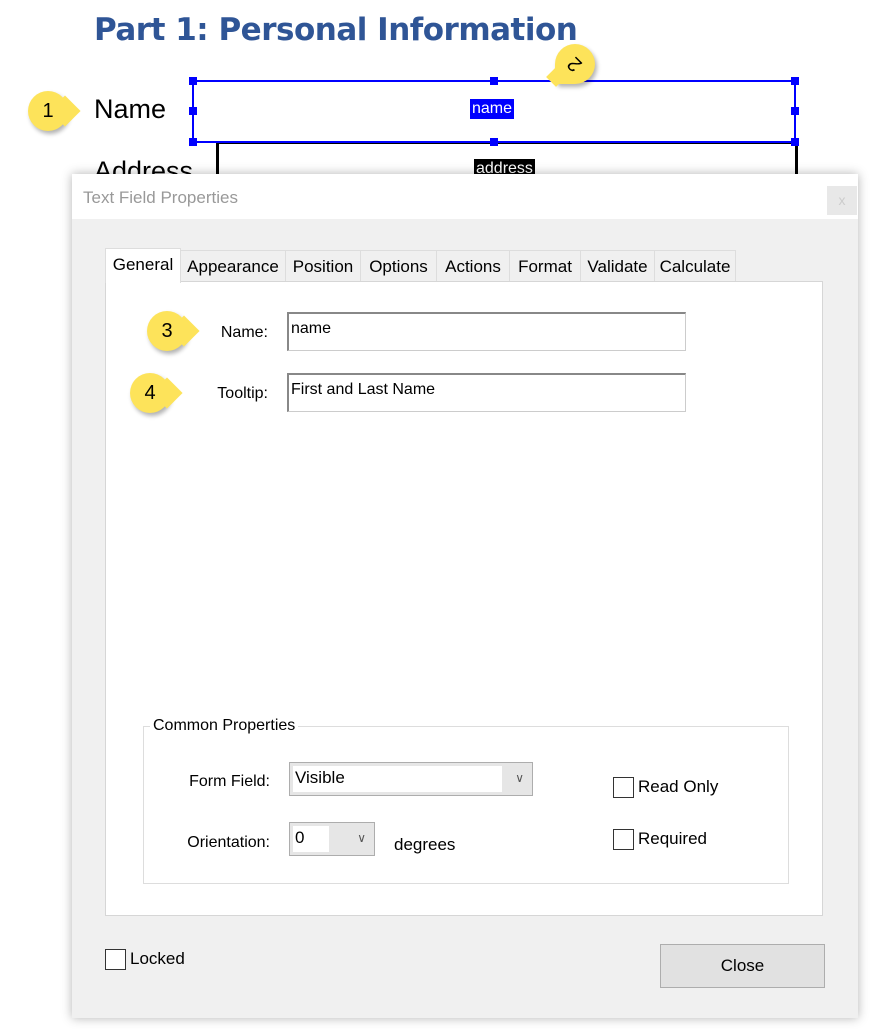  Describe the element at coordinates (397, 779) in the screenshot. I see `form-field-value: Visible` at that location.